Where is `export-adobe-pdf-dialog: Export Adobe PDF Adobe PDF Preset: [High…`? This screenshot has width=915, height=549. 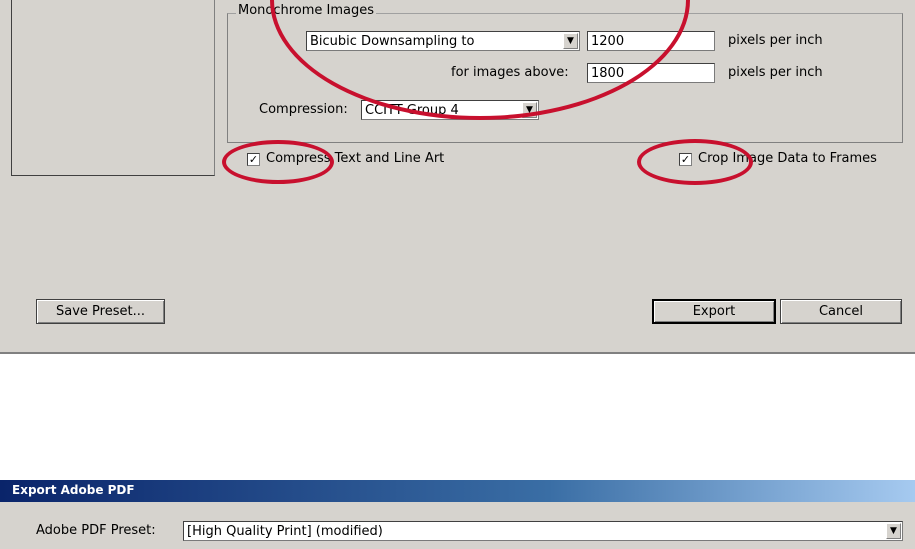 export-adobe-pdf-dialog: Export Adobe PDF Adobe PDF Preset: [High… is located at coordinates (457, 514).